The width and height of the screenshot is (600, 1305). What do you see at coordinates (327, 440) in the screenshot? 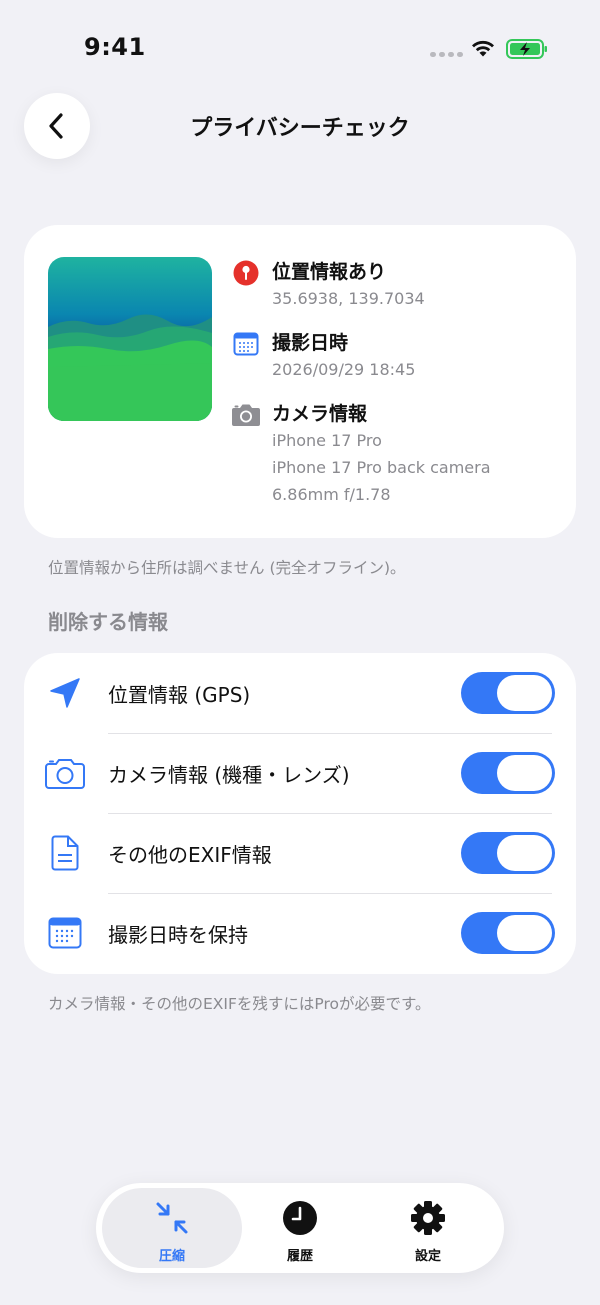
I see `camera-model: iPhone 17 Pro` at bounding box center [327, 440].